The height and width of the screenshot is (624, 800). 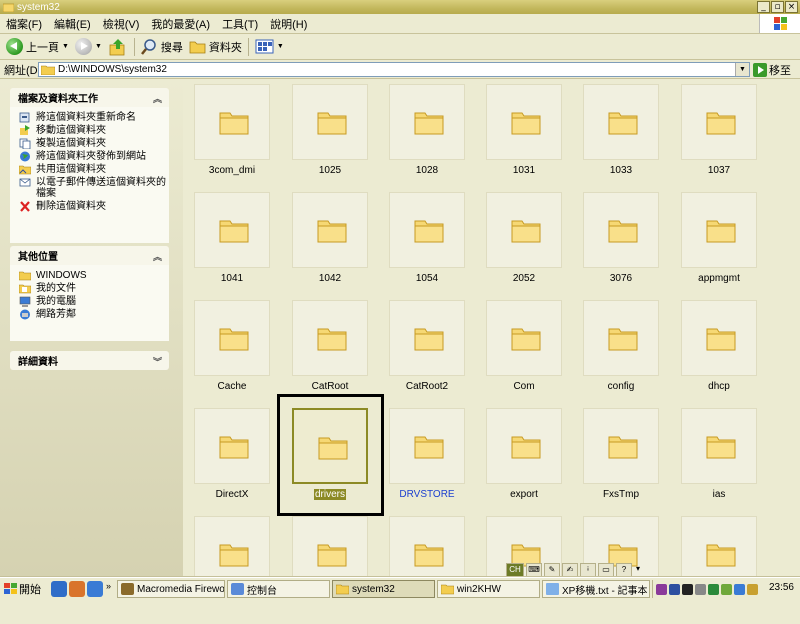 I want to click on tools-icon: ▭, so click(x=606, y=569).